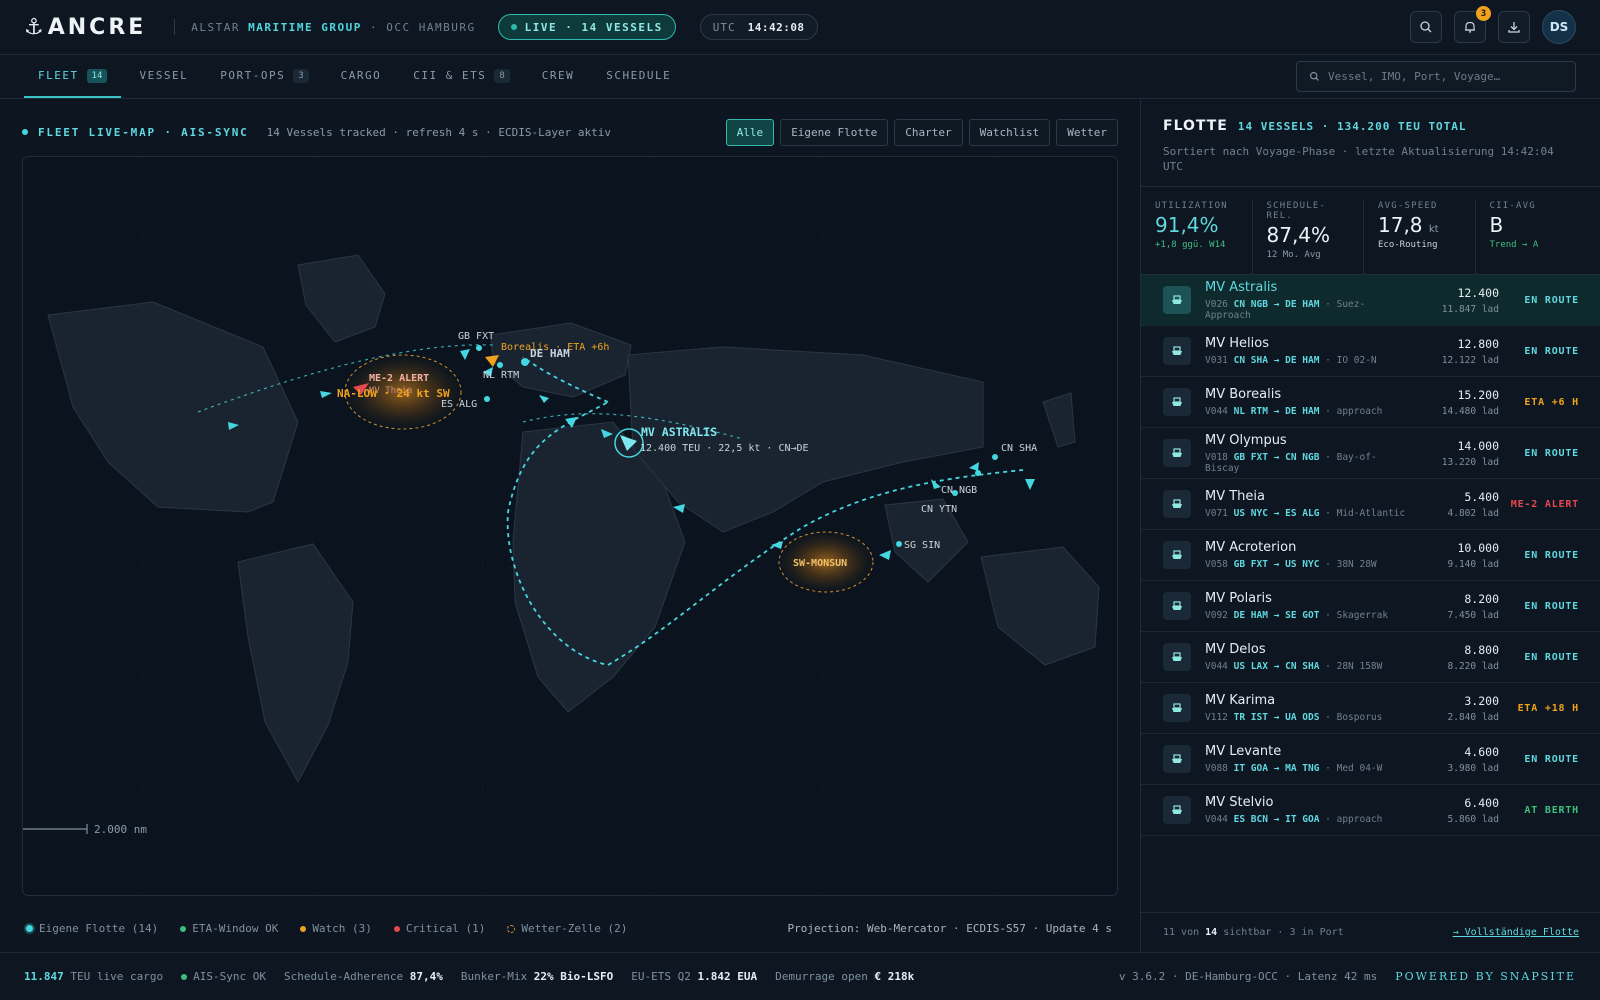  I want to click on kpi-label: AVG-SPEED, so click(1408, 206).